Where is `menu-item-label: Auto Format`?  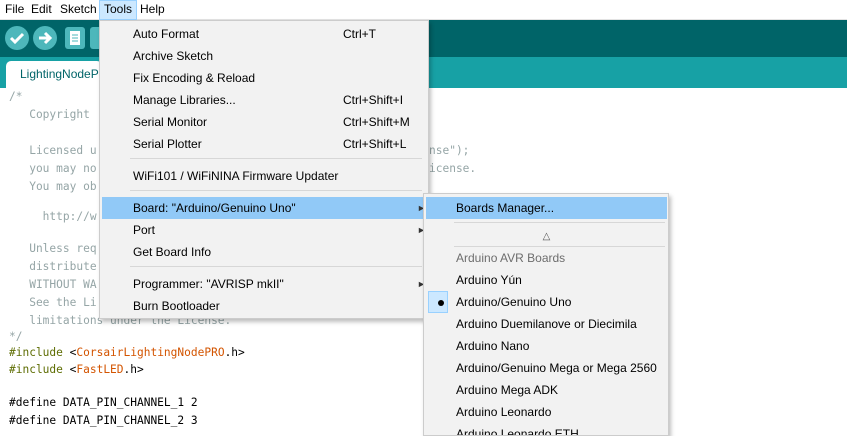 menu-item-label: Auto Format is located at coordinates (166, 34).